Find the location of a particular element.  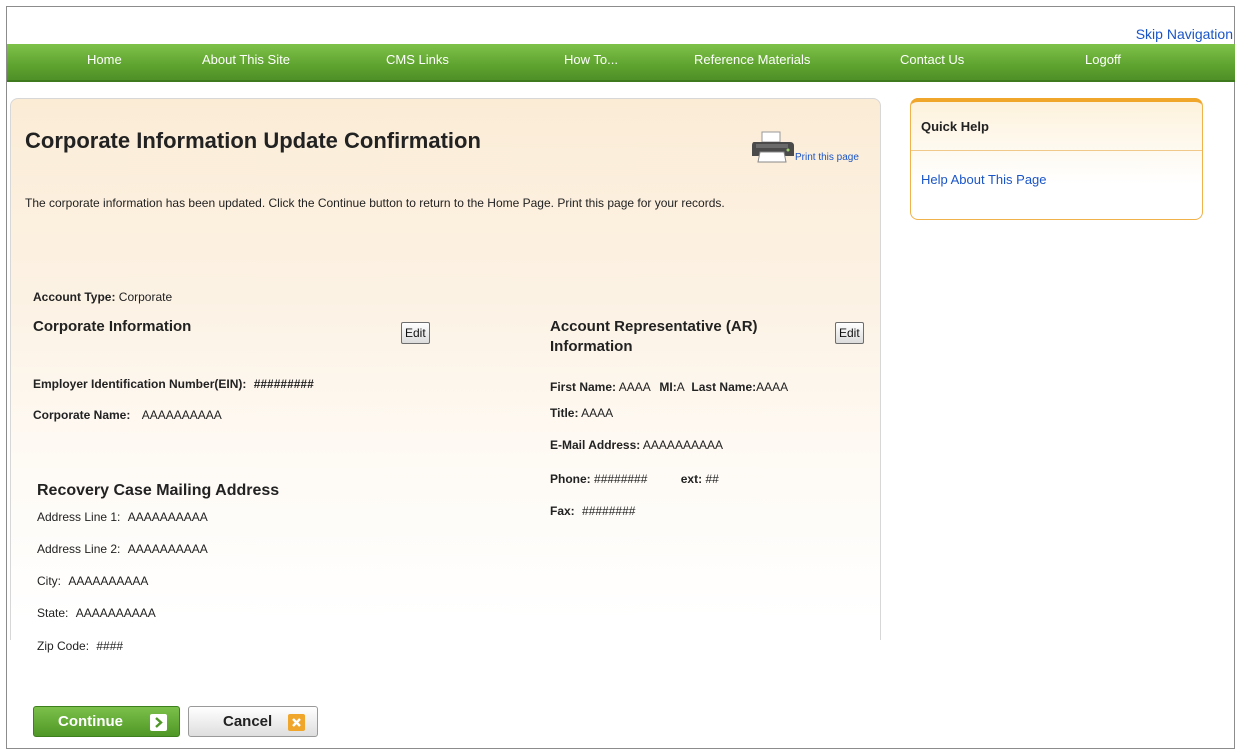

state-label: State: is located at coordinates (53, 613).